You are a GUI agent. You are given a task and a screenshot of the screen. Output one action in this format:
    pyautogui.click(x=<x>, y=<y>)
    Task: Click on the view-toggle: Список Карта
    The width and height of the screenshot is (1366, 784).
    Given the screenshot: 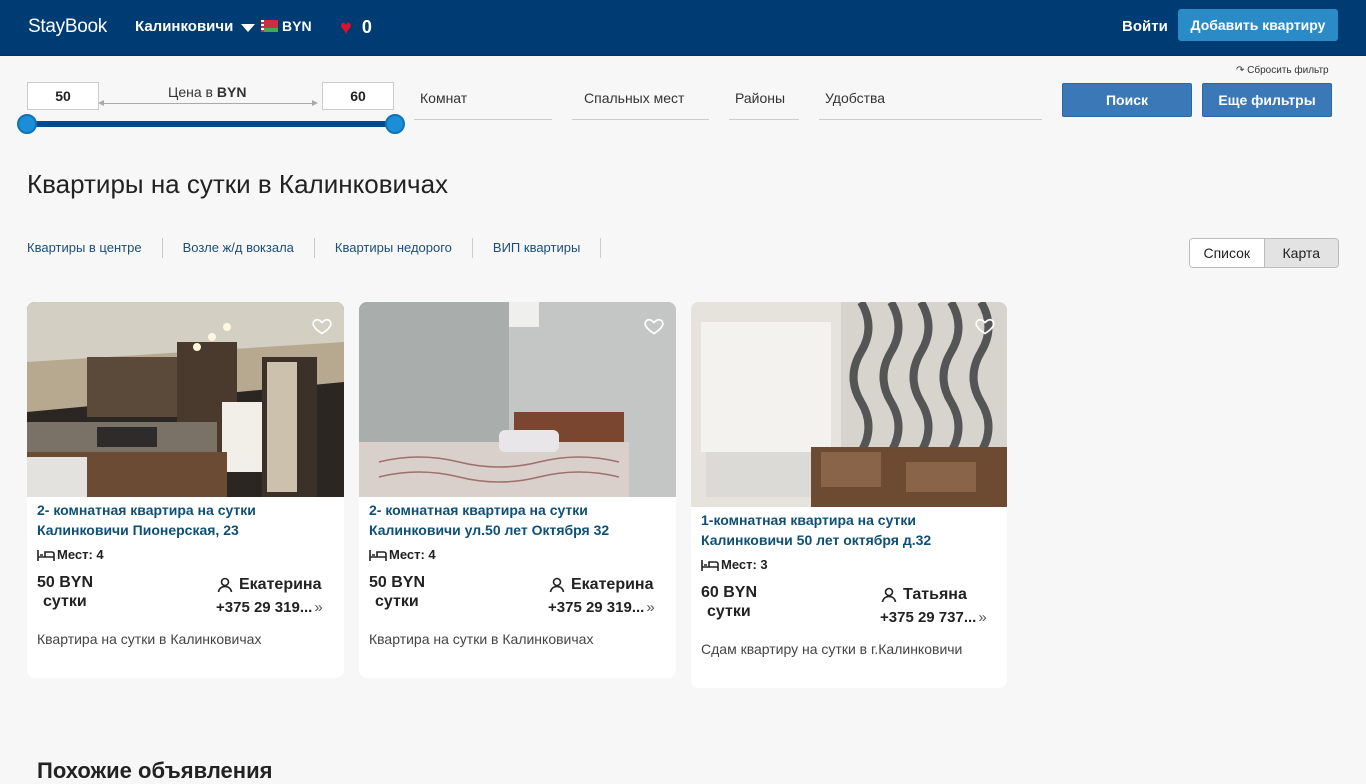 What is the action you would take?
    pyautogui.click(x=1264, y=253)
    